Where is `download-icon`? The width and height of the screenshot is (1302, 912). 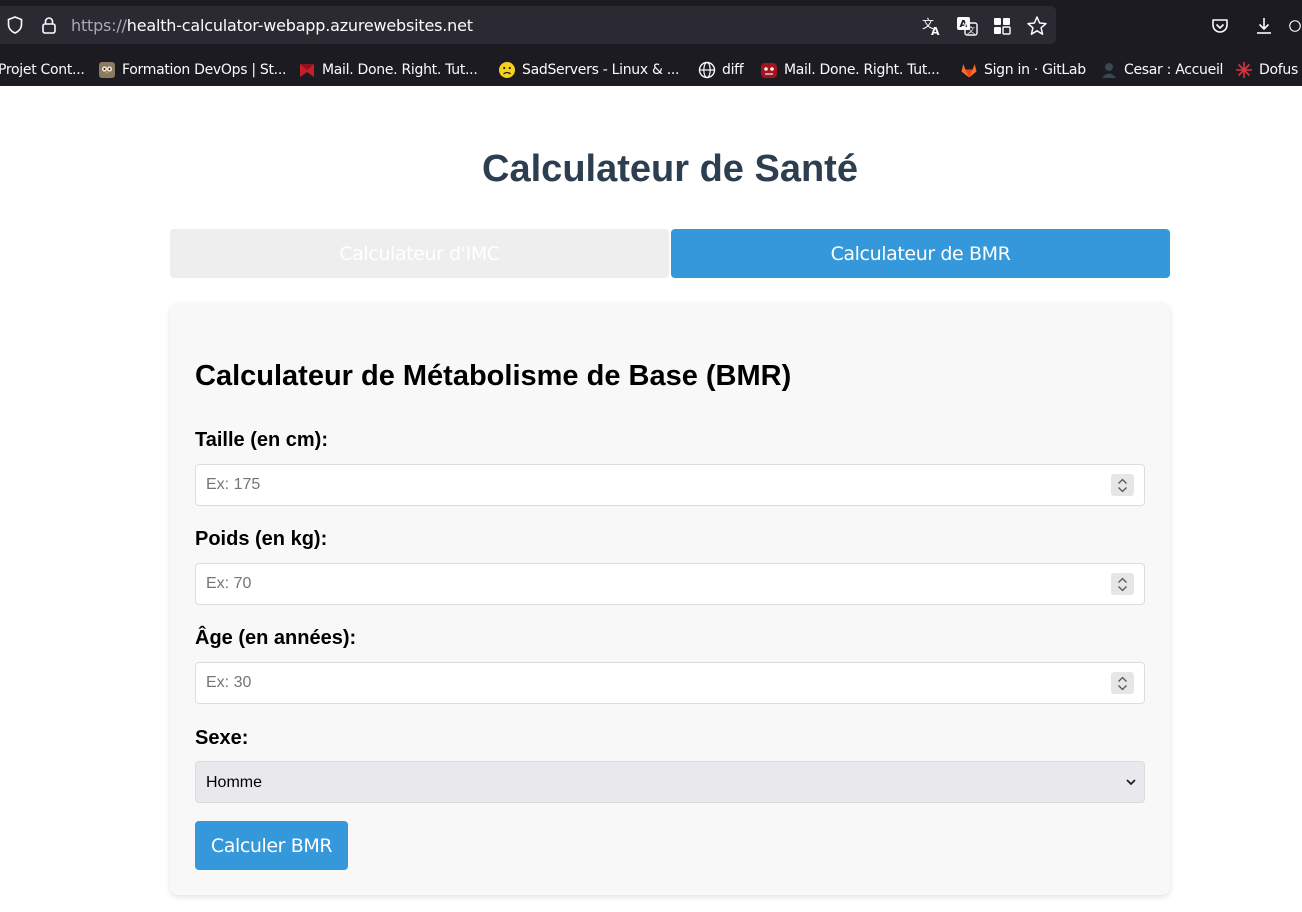 download-icon is located at coordinates (1264, 26).